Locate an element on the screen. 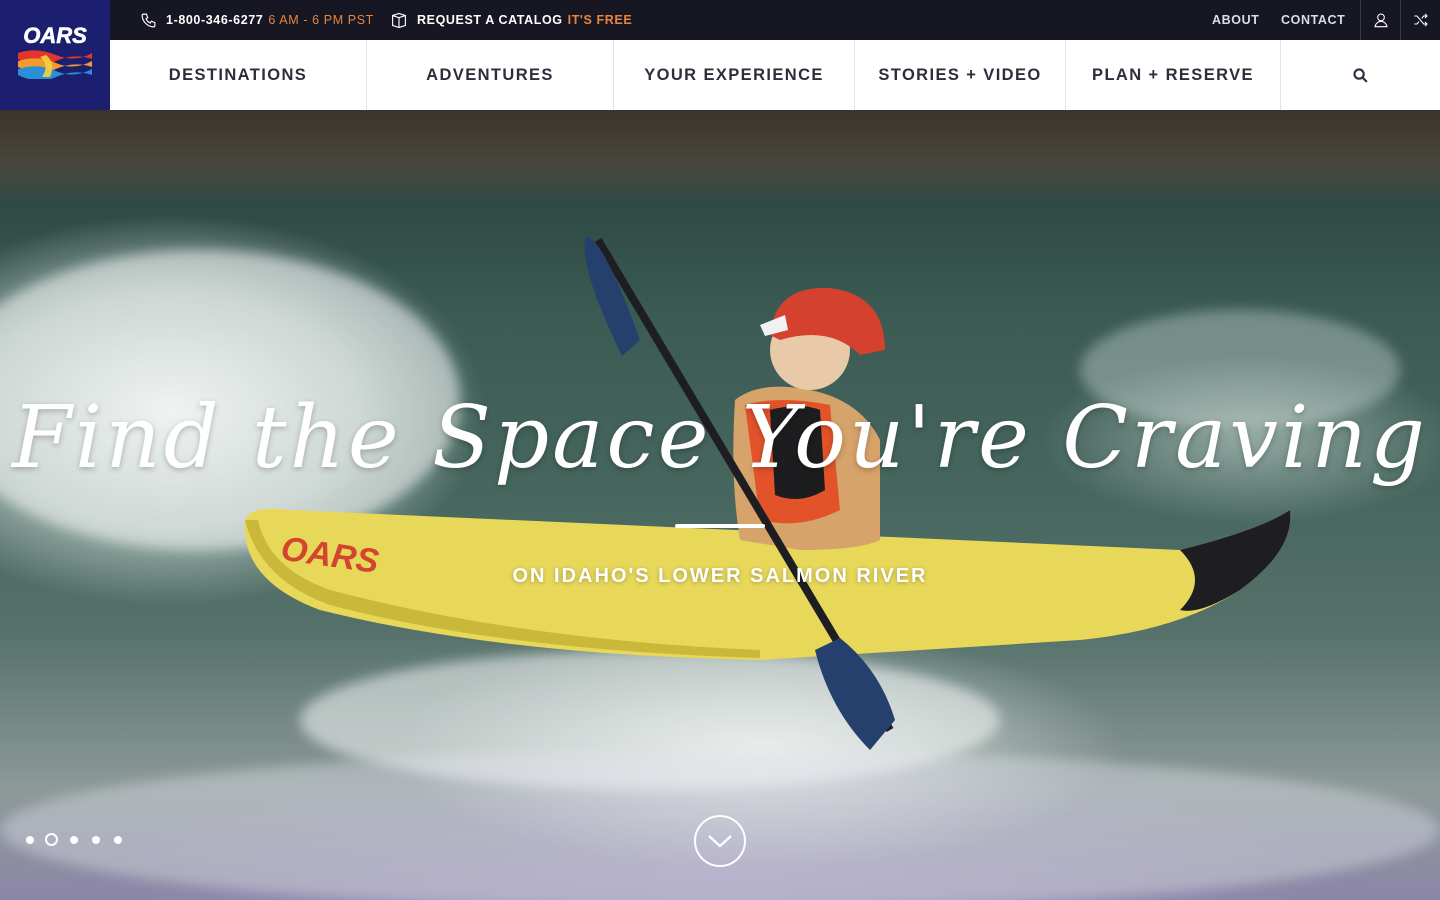  scroll-down-button is located at coordinates (720, 841).